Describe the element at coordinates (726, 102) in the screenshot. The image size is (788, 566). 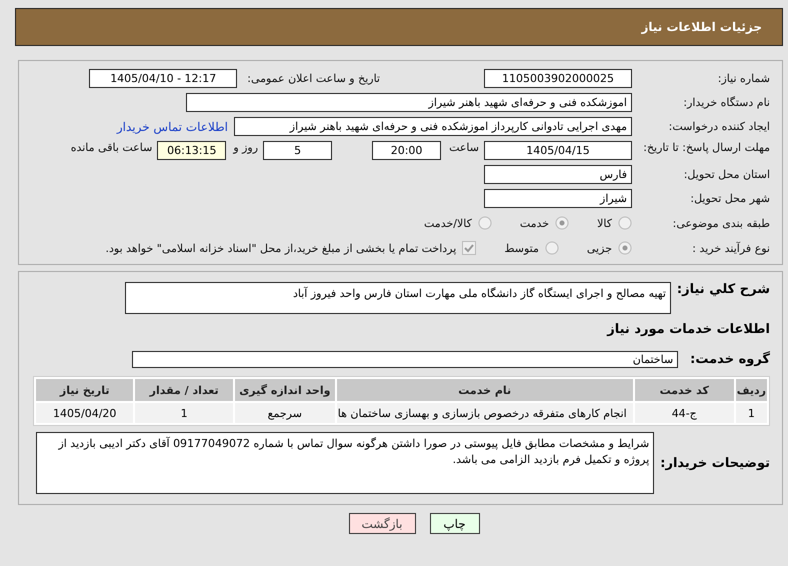
I see `field-label: نام دستگاه خریدار:` at that location.